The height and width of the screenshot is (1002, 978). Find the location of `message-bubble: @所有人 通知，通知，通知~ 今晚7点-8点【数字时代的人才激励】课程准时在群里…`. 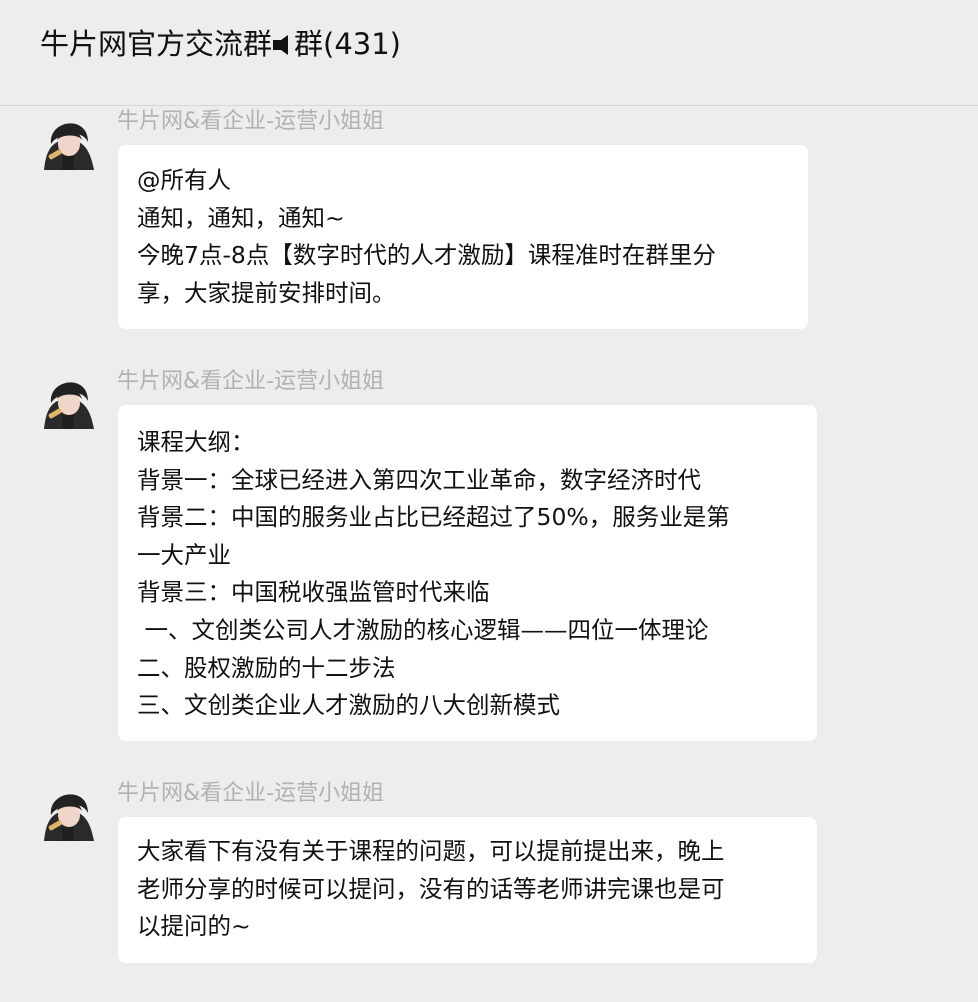

message-bubble: @所有人 通知，通知，通知~ 今晚7点-8点【数字时代的人才激励】课程准时在群里… is located at coordinates (463, 237).